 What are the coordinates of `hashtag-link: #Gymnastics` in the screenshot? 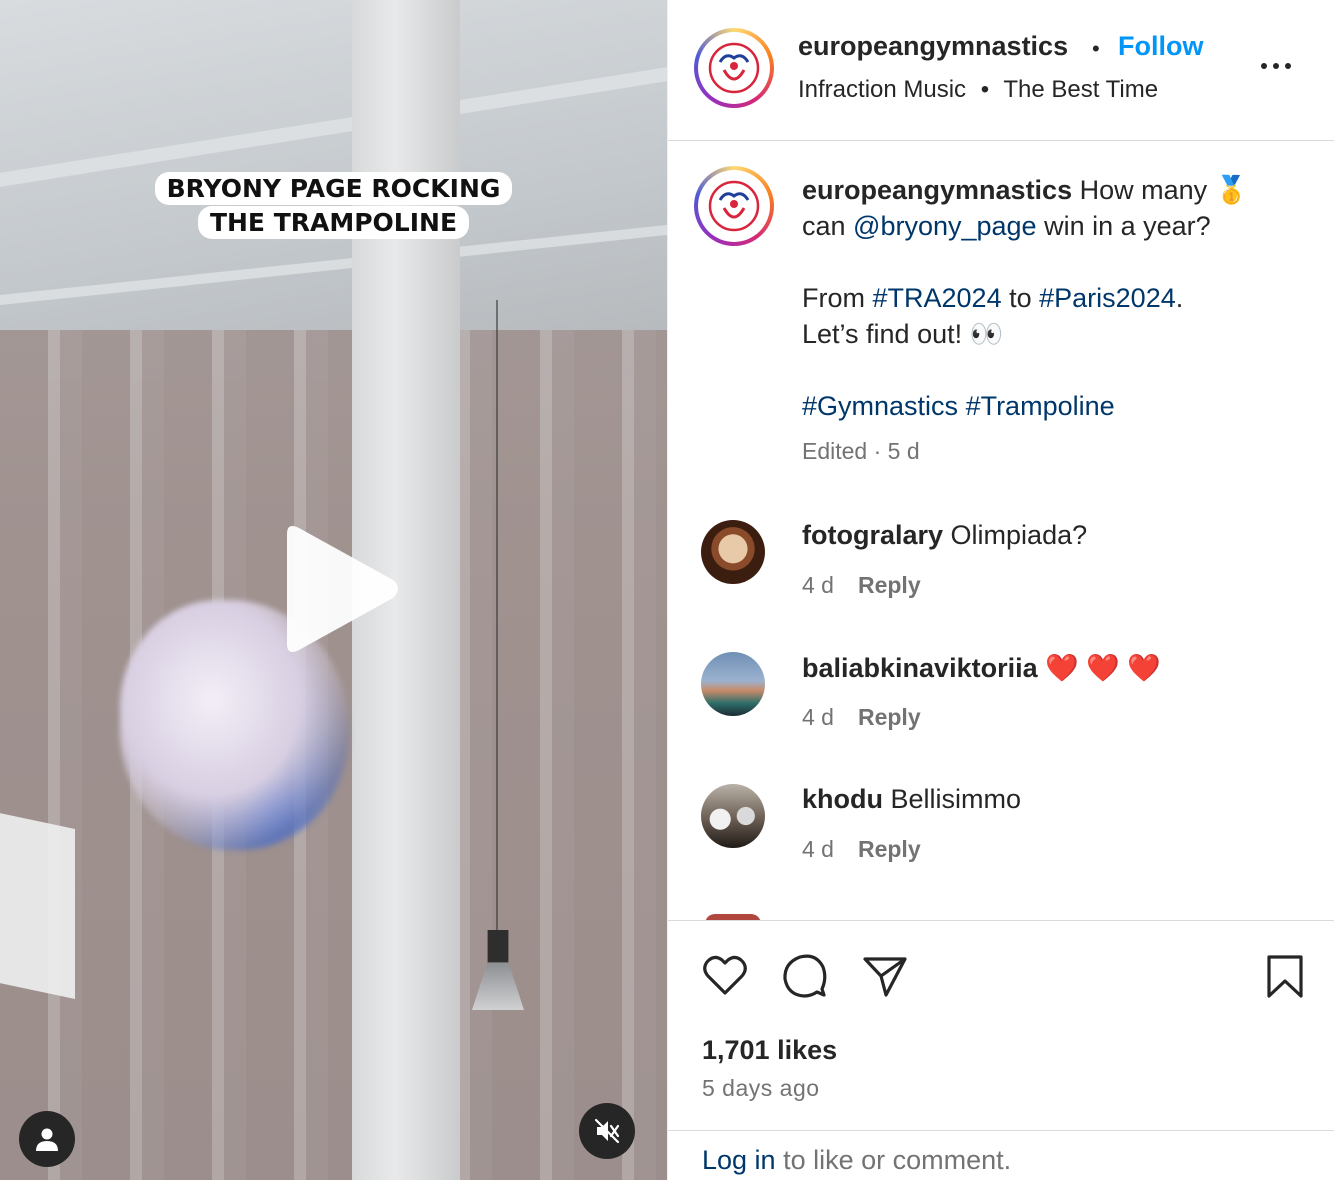 It's located at (880, 406).